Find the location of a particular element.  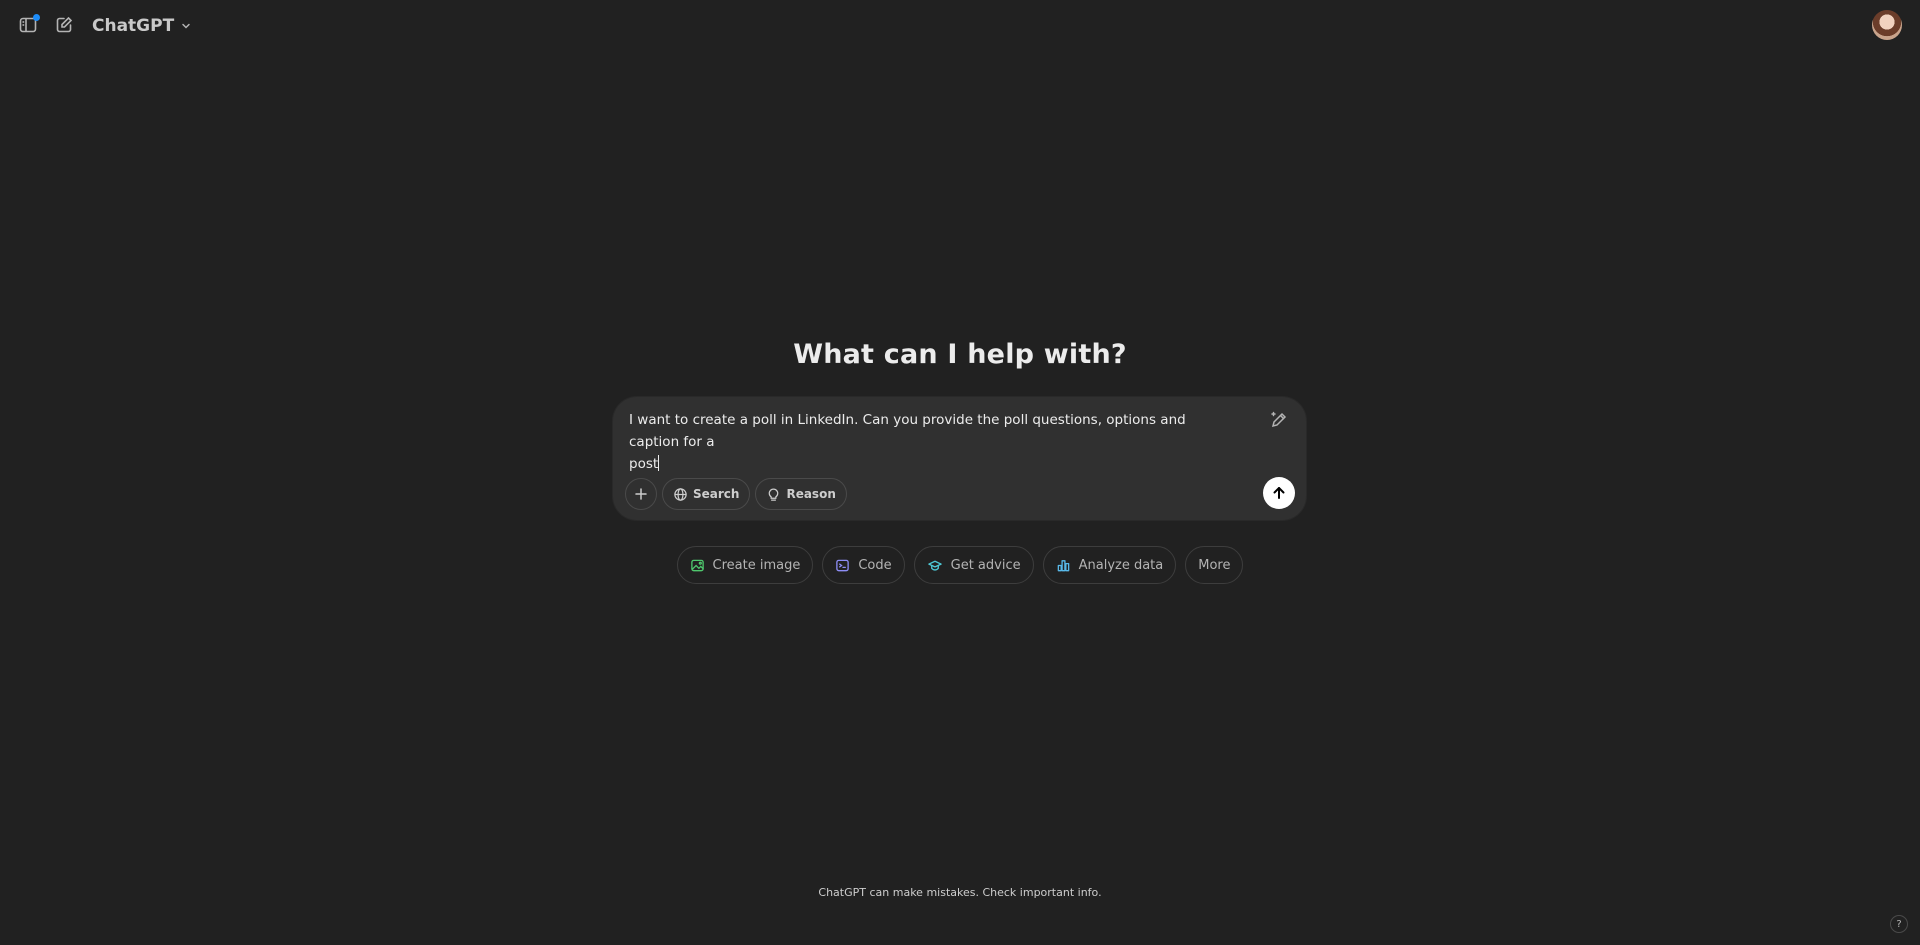

suggestion-label: Get advice is located at coordinates (985, 565).